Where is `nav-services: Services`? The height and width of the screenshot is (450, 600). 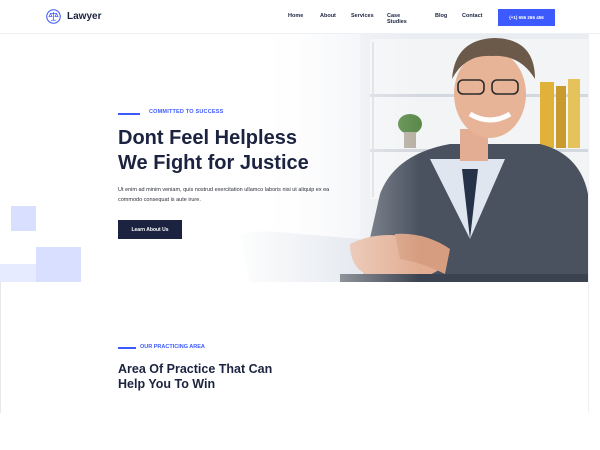
nav-services: Services is located at coordinates (362, 16).